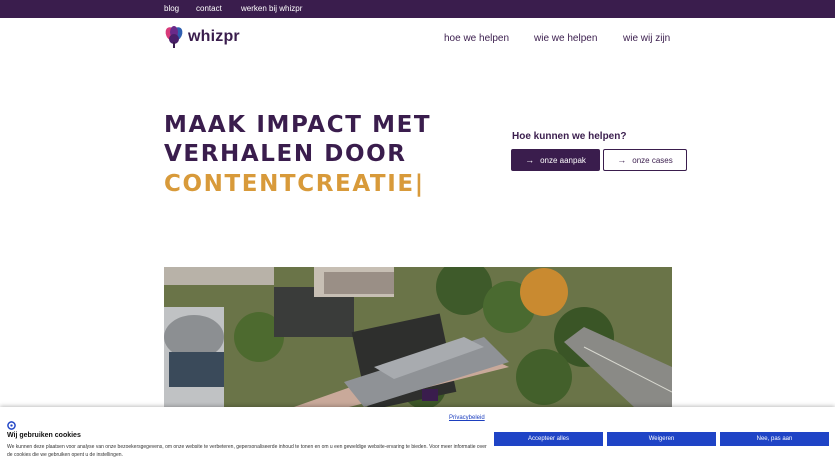 The height and width of the screenshot is (469, 835). Describe the element at coordinates (271, 8) in the screenshot. I see `topbar-link-careers: werken bij whizpr` at that location.